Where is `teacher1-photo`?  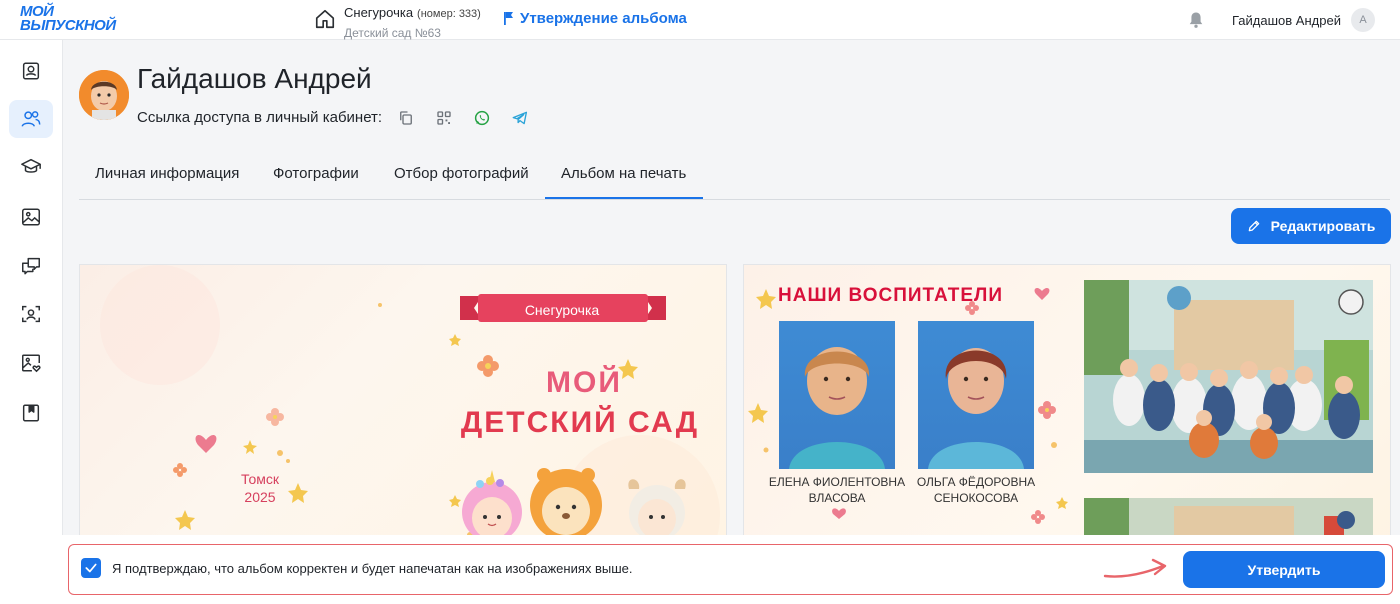
teacher1-photo is located at coordinates (837, 395).